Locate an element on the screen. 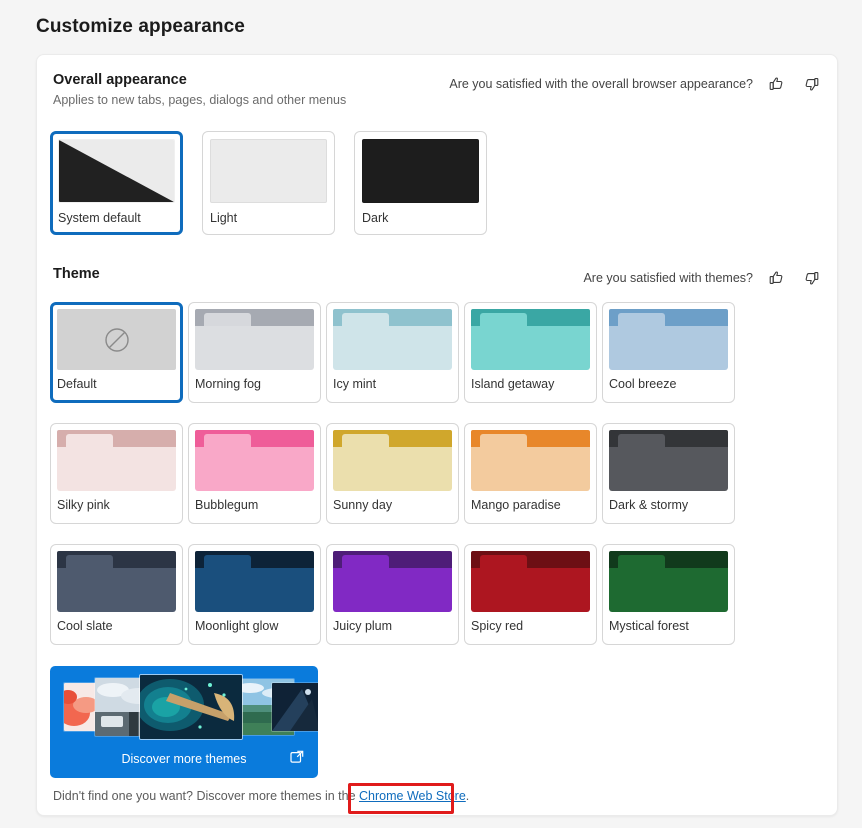  theme-option-icy-mint: Icy mint is located at coordinates (392, 352).